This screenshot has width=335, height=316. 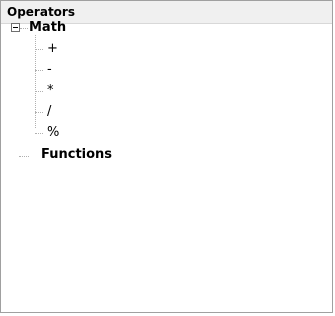 I want to click on tree-node-math: Math, so click(x=47, y=28).